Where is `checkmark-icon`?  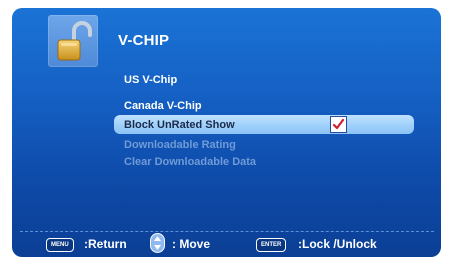 checkmark-icon is located at coordinates (338, 124).